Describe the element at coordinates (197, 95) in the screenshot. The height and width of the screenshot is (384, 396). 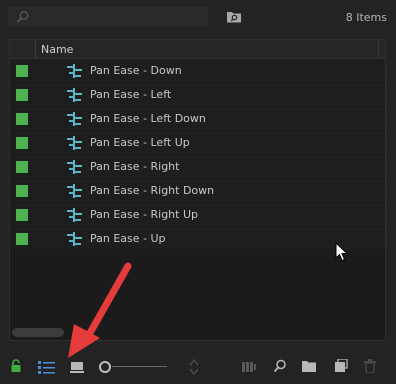
I see `list-item: Pan Ease - Left` at that location.